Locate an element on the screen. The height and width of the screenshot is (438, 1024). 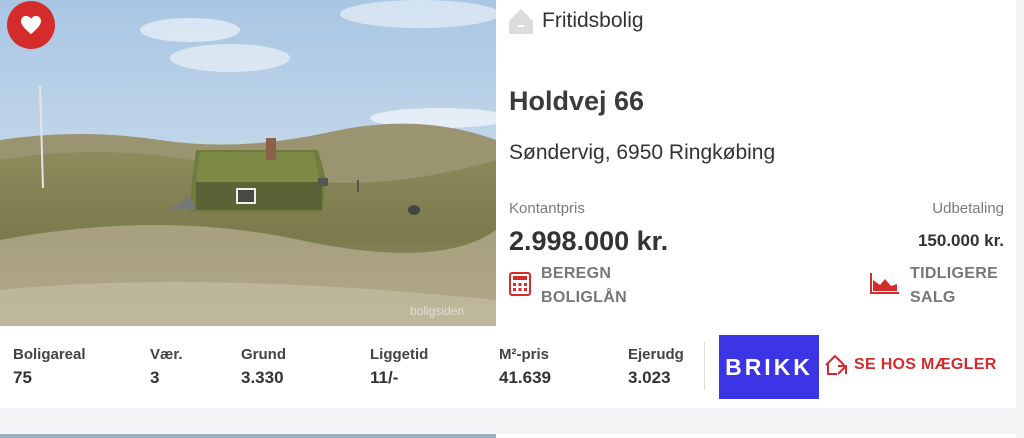
chart-icon is located at coordinates (884, 283).